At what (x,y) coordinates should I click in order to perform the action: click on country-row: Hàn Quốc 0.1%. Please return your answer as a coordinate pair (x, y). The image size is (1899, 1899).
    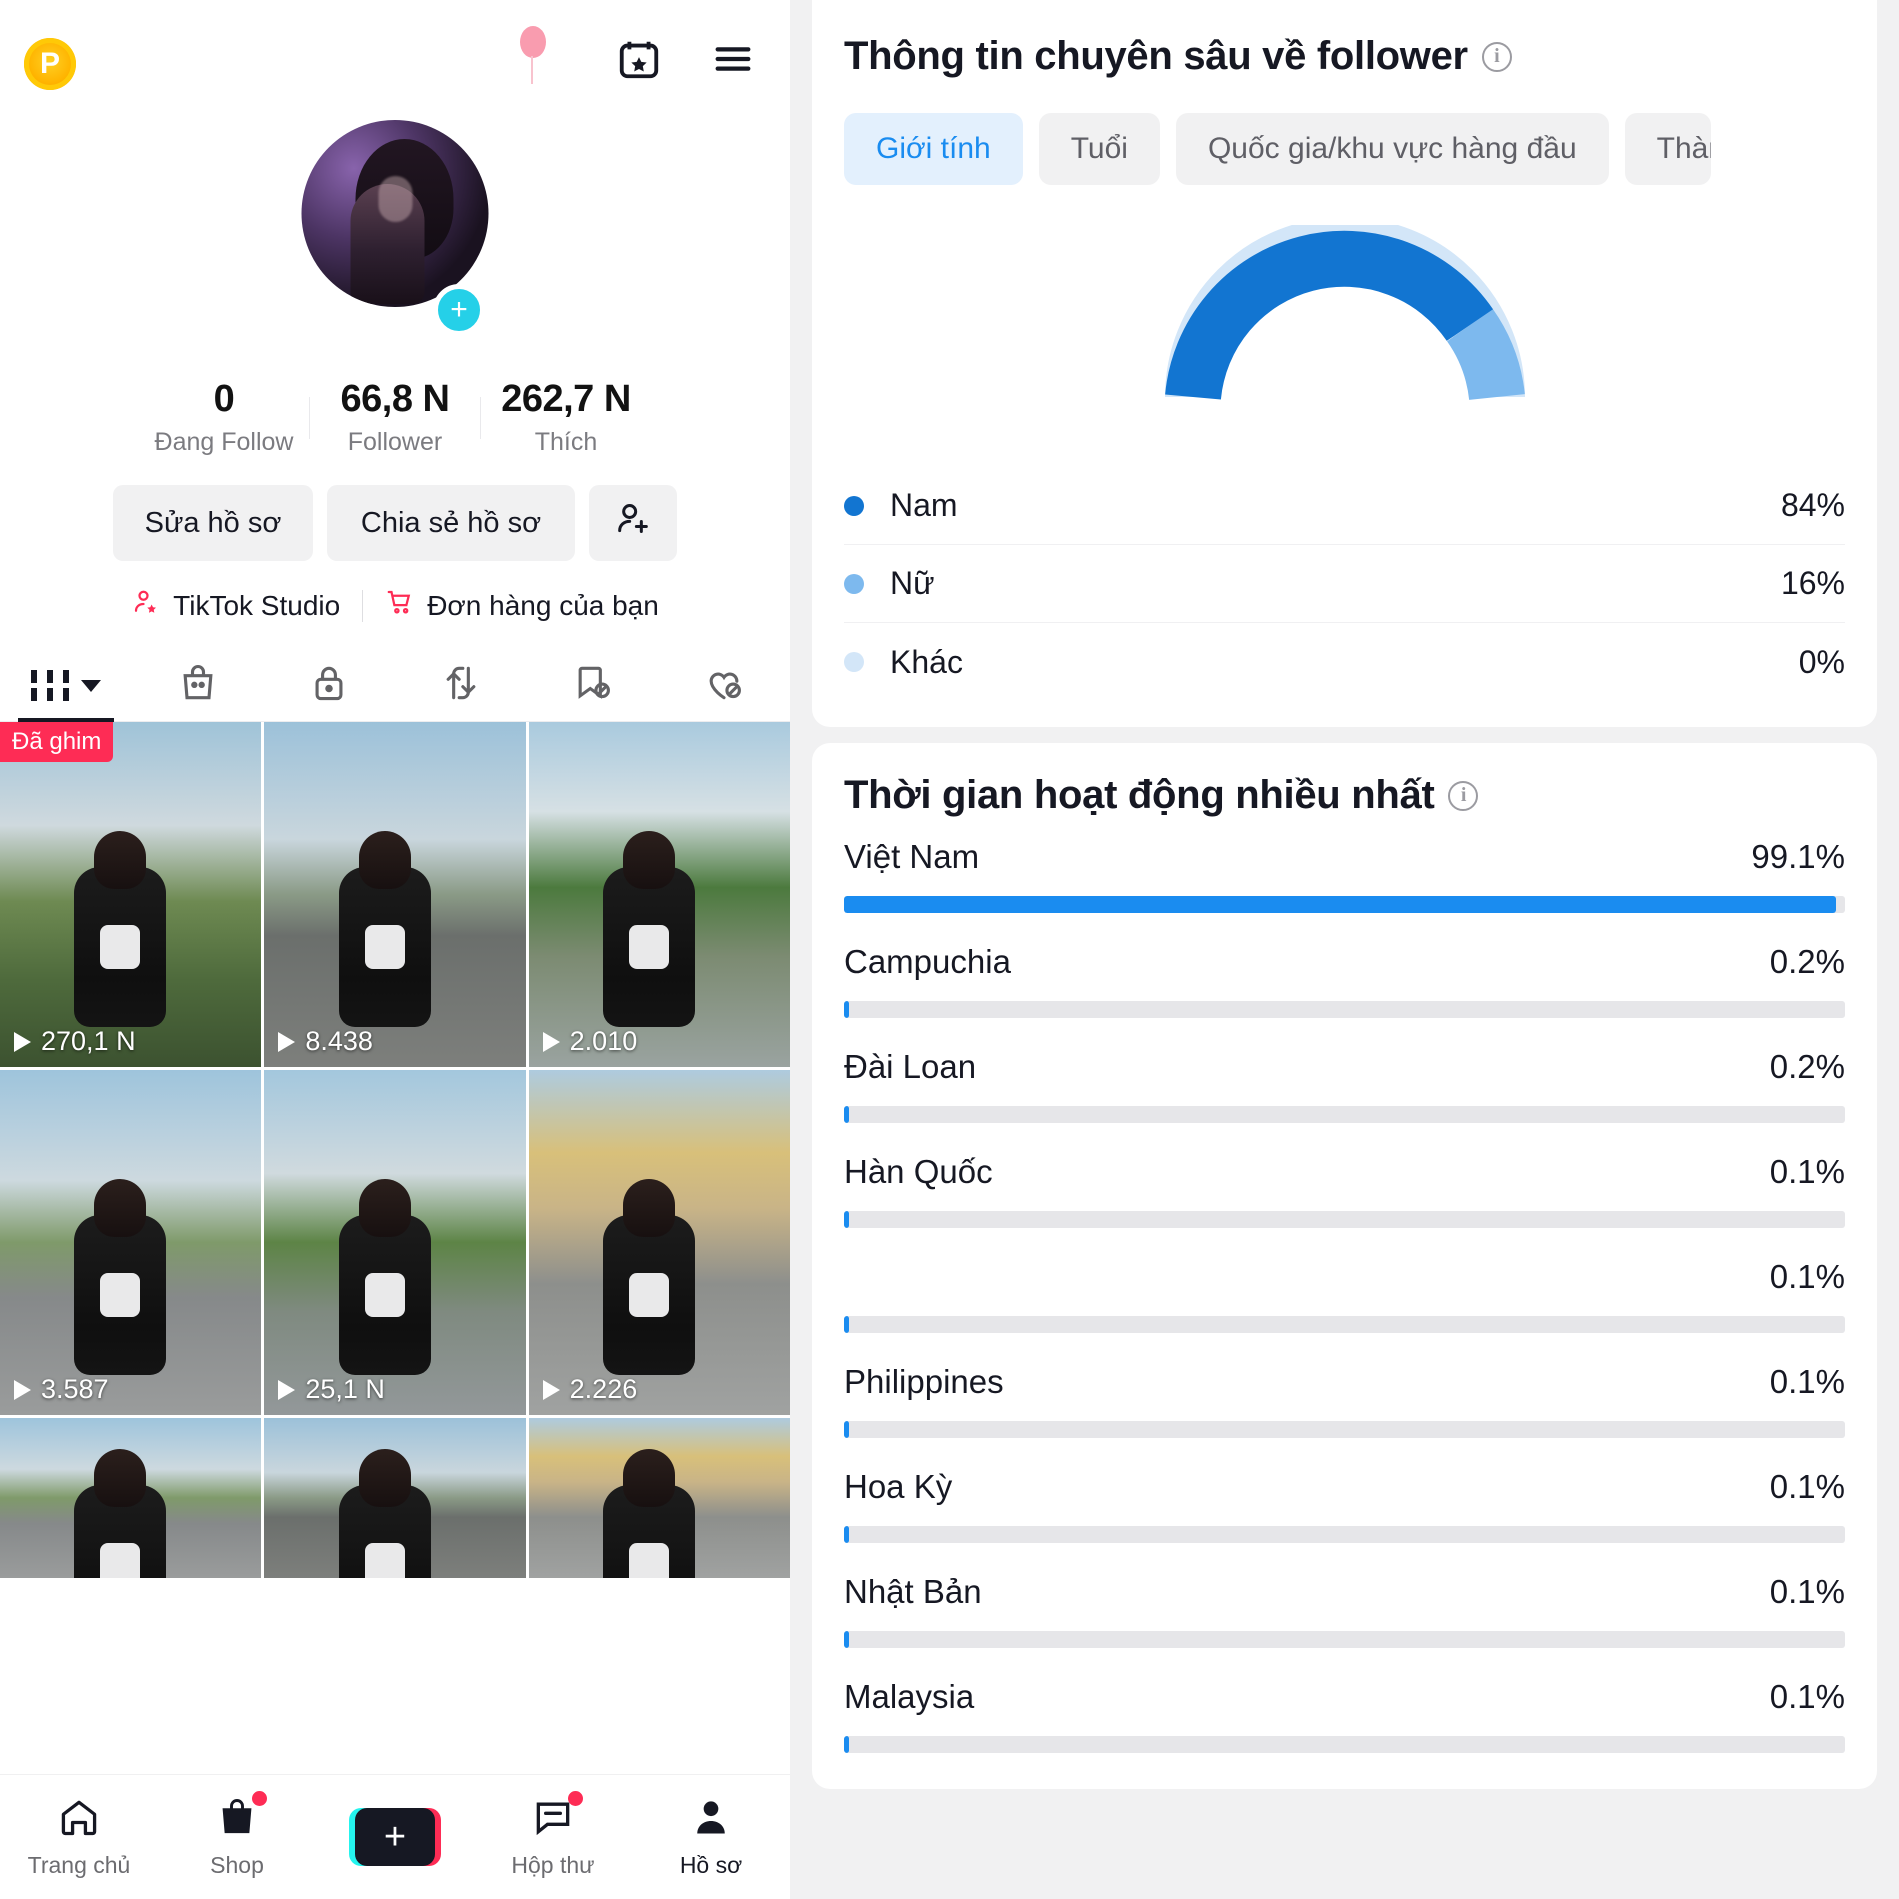
    Looking at the image, I should click on (1344, 1180).